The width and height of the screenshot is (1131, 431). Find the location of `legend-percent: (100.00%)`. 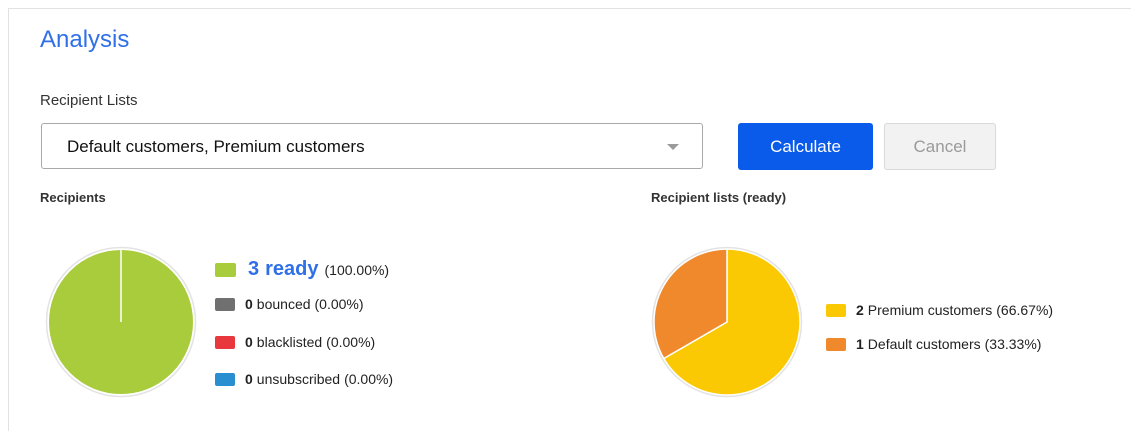

legend-percent: (100.00%) is located at coordinates (357, 269).